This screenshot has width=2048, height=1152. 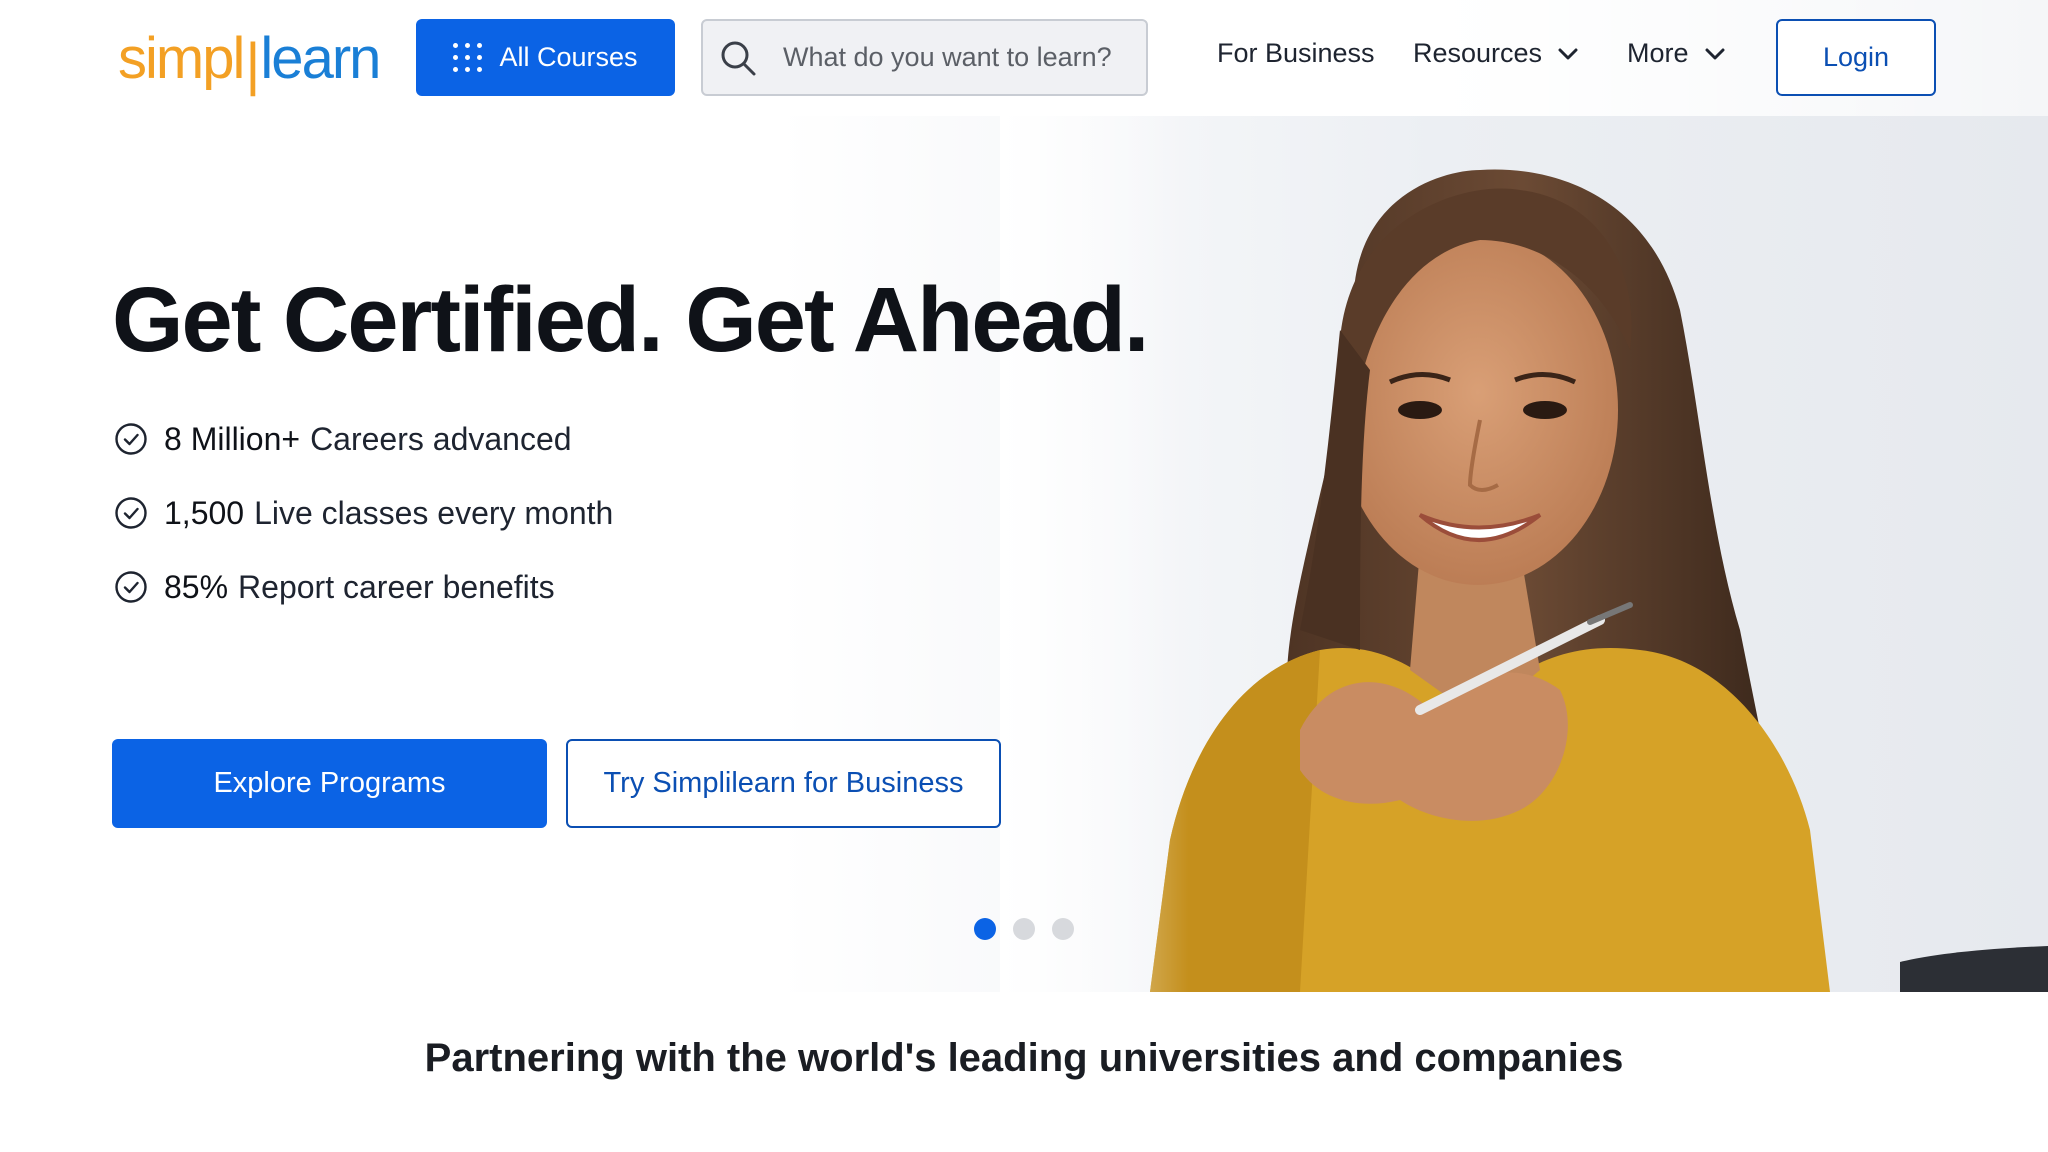 I want to click on nav-resources-label: Resources, so click(x=1478, y=53).